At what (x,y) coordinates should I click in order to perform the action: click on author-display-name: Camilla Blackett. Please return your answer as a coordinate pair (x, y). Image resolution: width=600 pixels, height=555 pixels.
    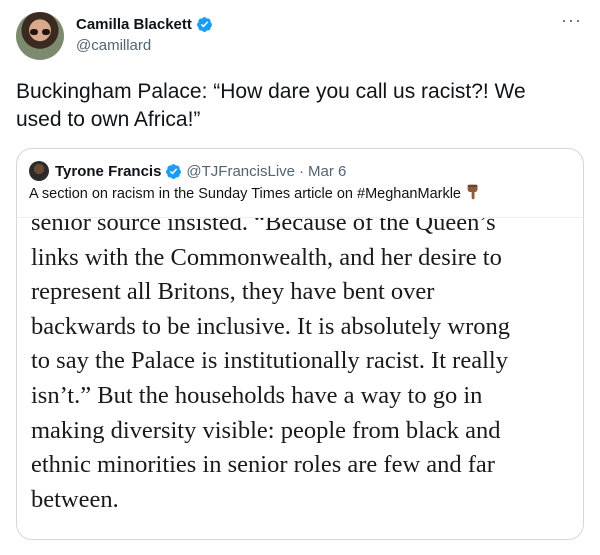
    Looking at the image, I should click on (134, 24).